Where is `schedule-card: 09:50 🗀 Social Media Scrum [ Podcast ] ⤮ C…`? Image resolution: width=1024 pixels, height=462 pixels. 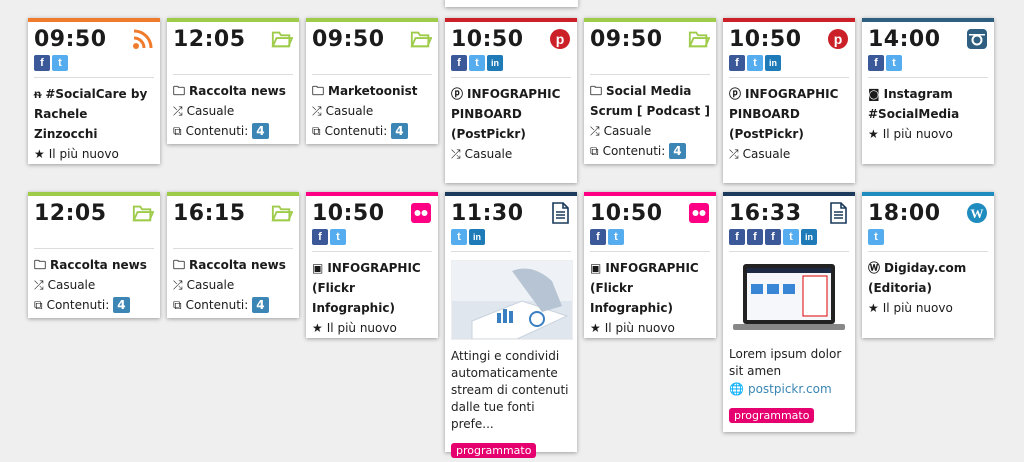
schedule-card: 09:50 🗀 Social Media Scrum [ Podcast ] ⤮ C… is located at coordinates (650, 91).